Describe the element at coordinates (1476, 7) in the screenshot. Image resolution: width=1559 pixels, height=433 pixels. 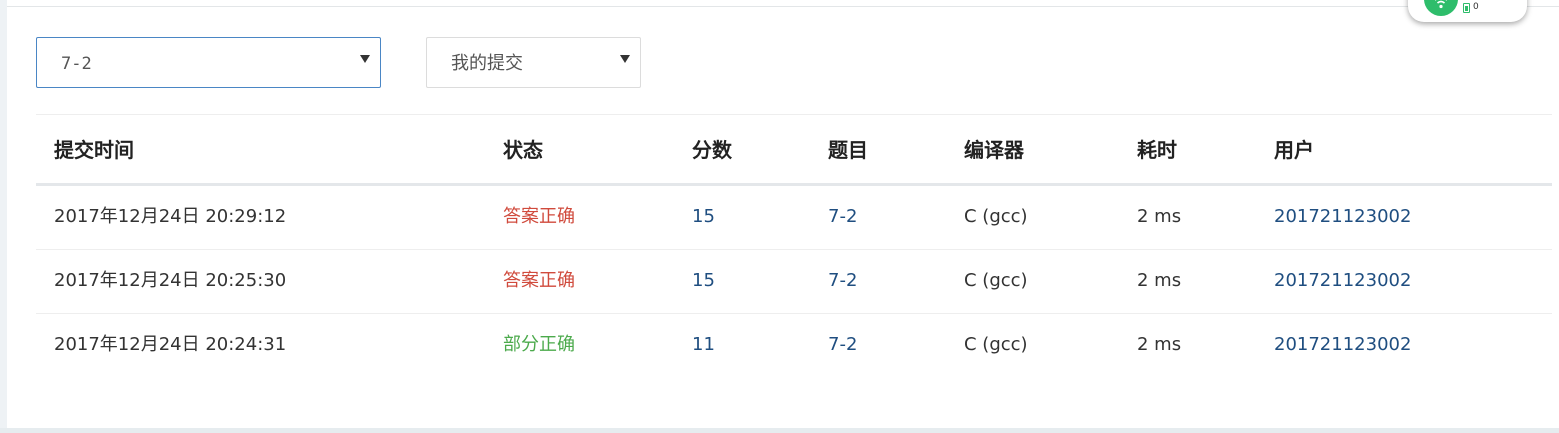
I see `widget-count: 0` at that location.